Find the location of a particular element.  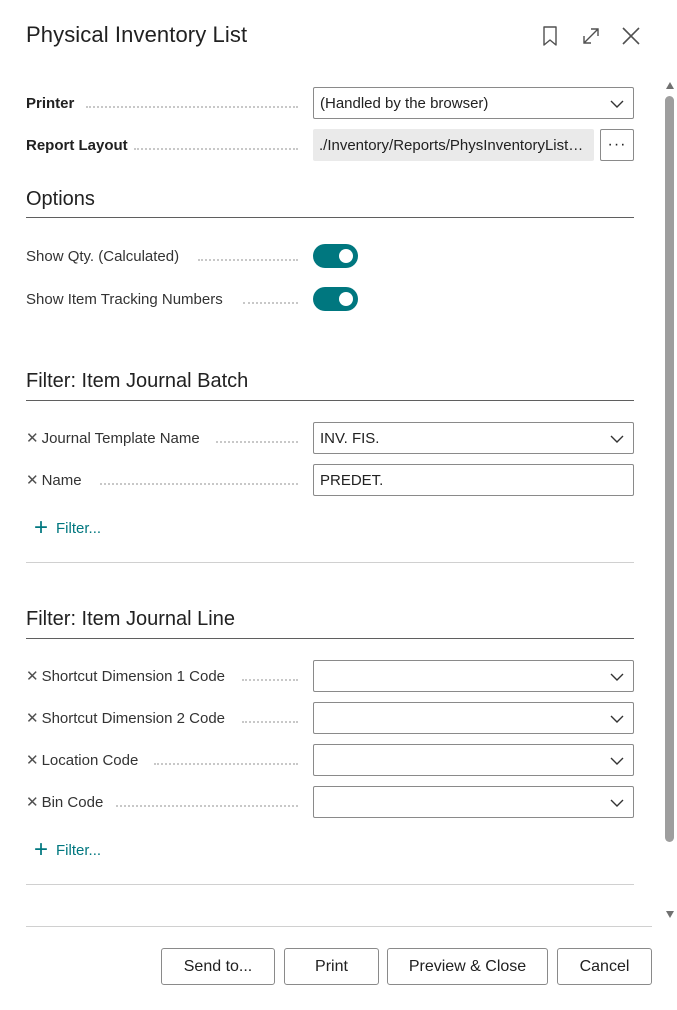

bin-code-label-text: Bin Code is located at coordinates (72, 802).